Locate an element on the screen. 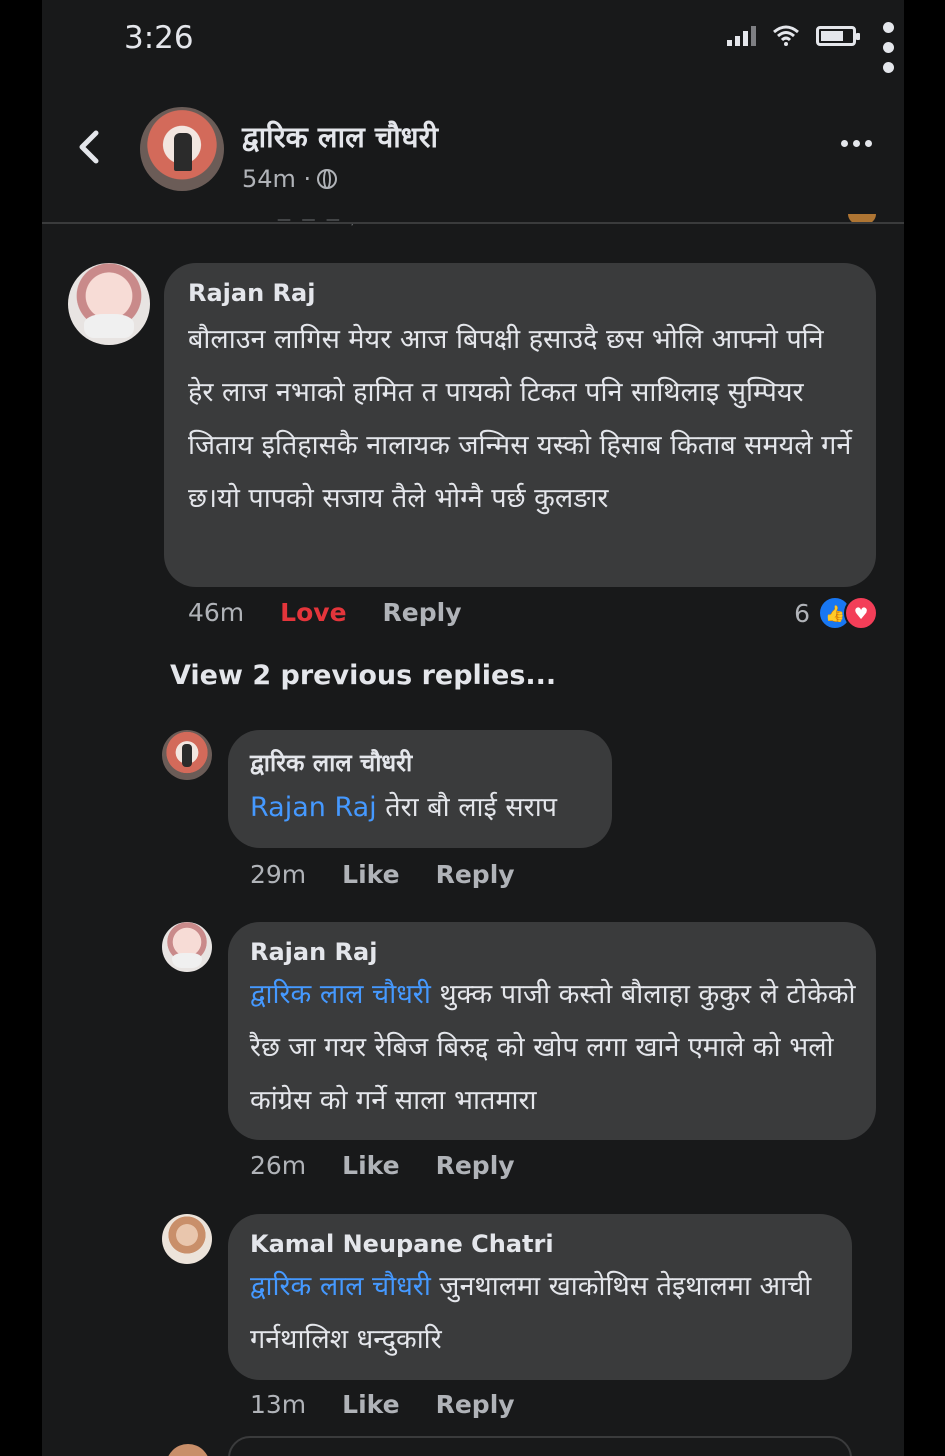 The width and height of the screenshot is (945, 1456). reply-text: Rajan Raj तेरा बौ लाई सराप is located at coordinates (420, 807).